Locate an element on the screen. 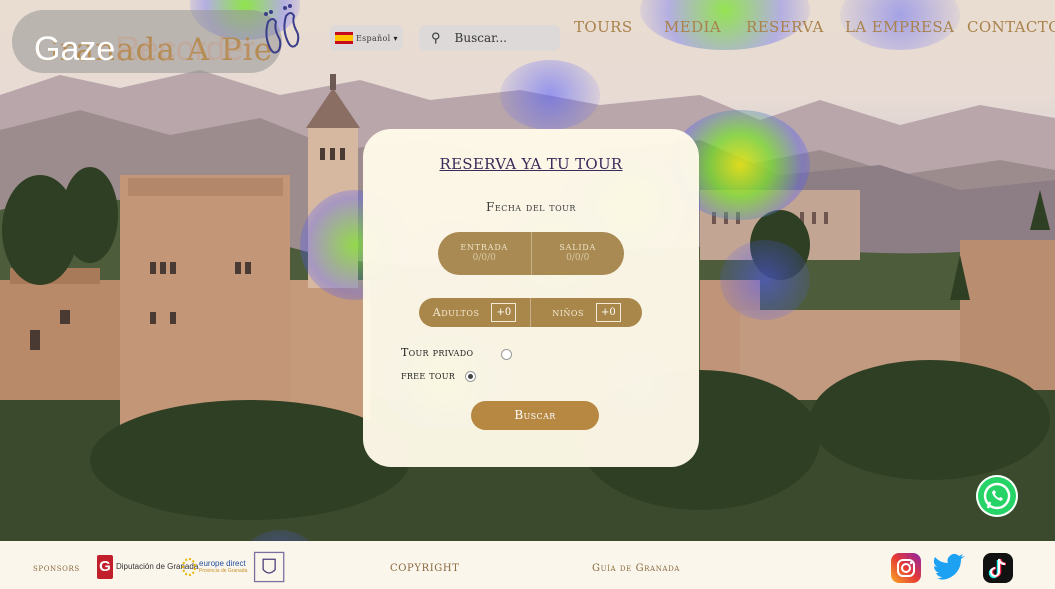 The image size is (1055, 589). search-icon: ⚲ is located at coordinates (436, 38).